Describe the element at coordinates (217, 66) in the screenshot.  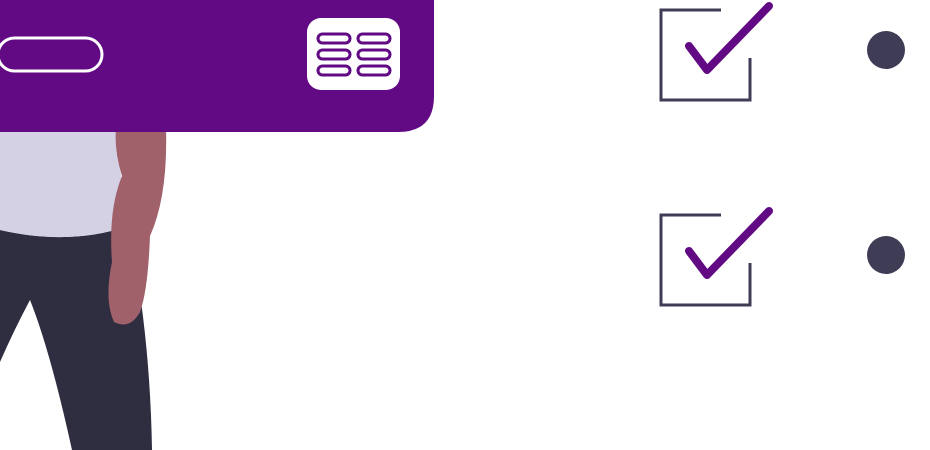
I see `credit-card` at that location.